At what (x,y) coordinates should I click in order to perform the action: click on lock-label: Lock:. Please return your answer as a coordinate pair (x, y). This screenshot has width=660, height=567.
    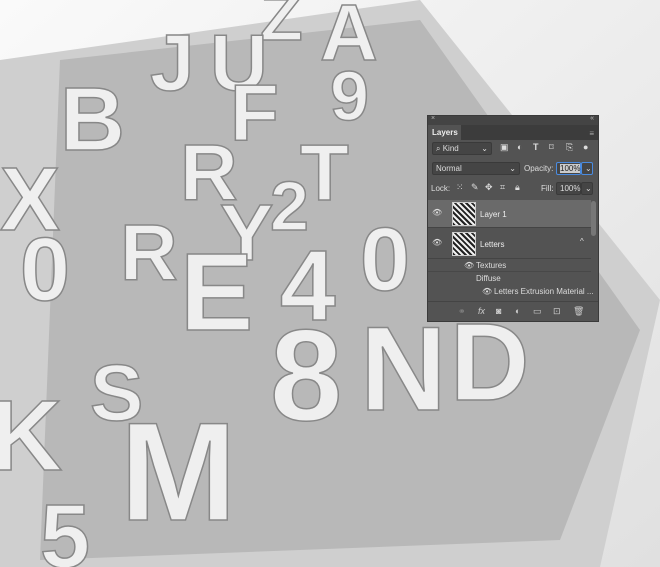
    Looking at the image, I should click on (441, 188).